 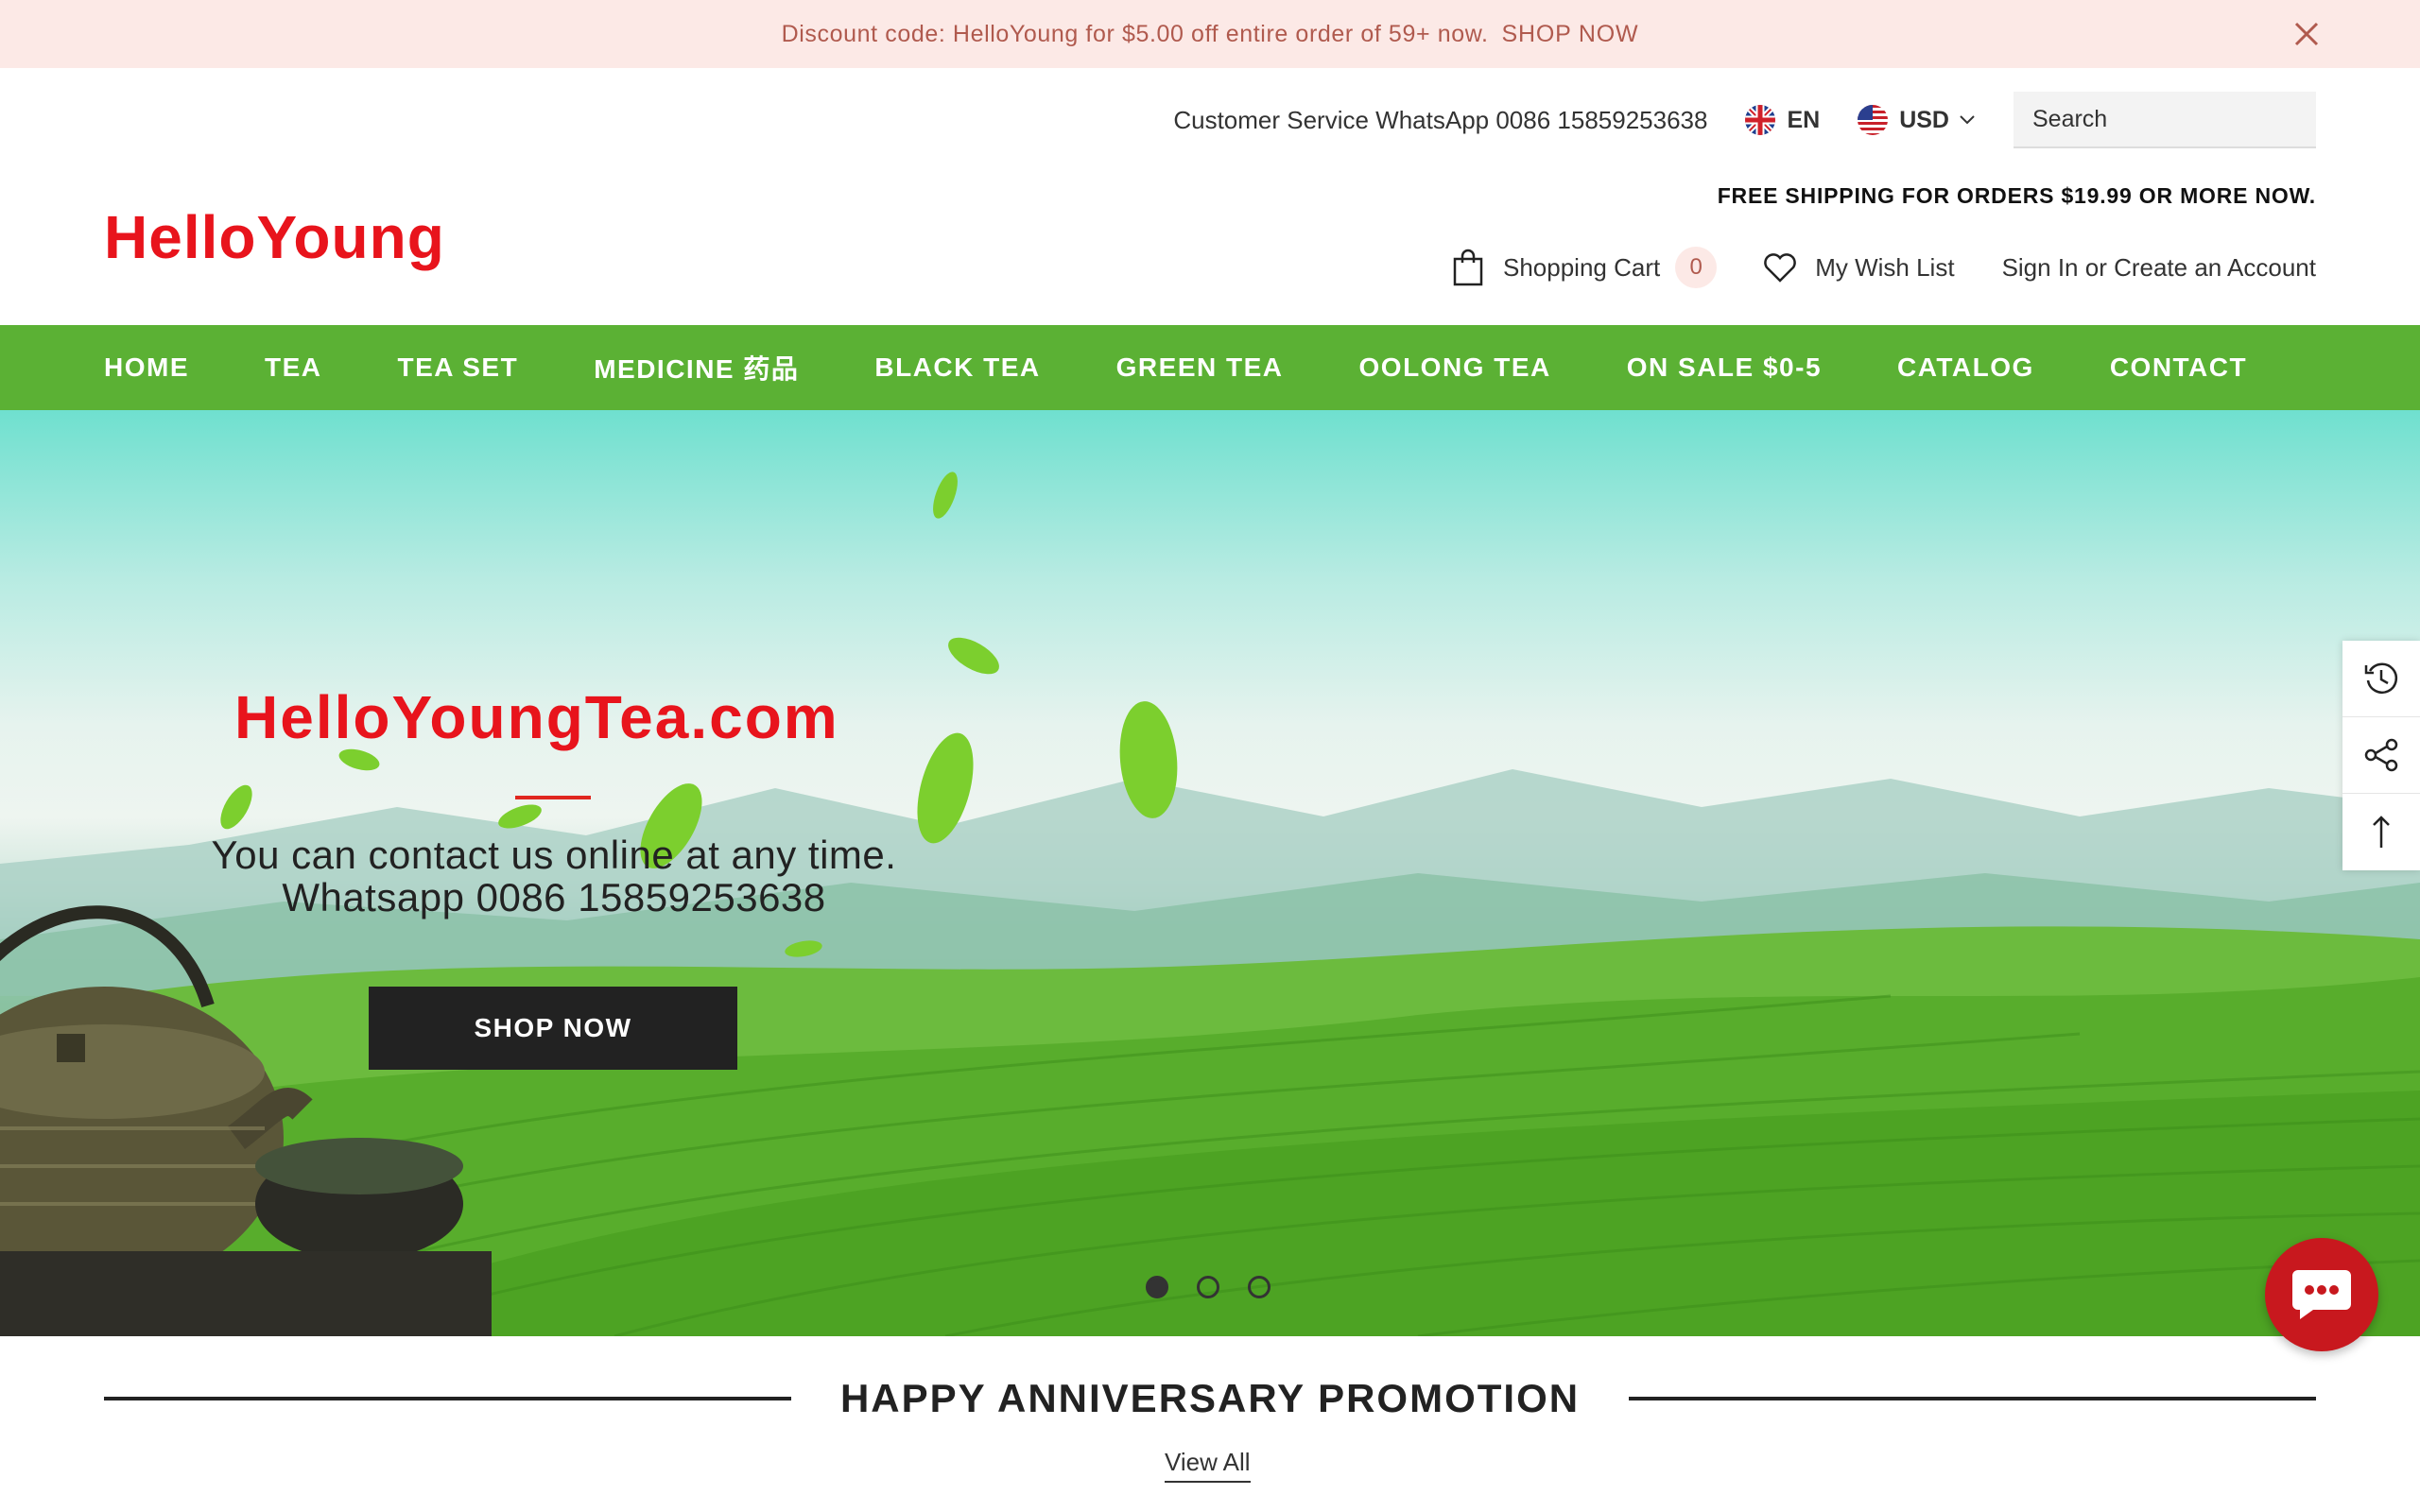 I want to click on nav-item-on-sale: ON SALE $0-5, so click(x=1724, y=367).